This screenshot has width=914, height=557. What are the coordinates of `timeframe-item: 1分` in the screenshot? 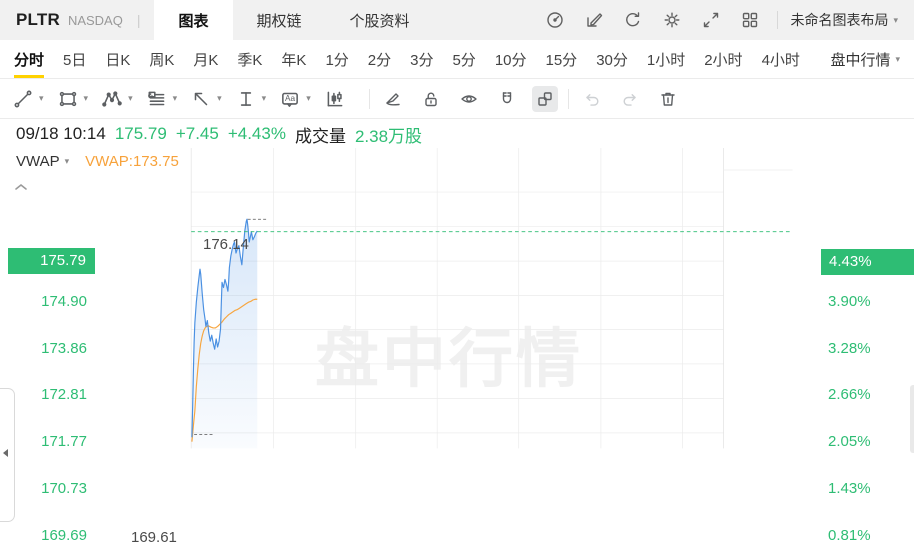 It's located at (336, 59).